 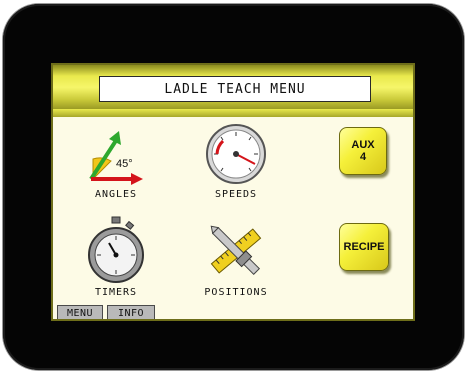 I want to click on angle-icon: 45°, so click(x=116, y=158).